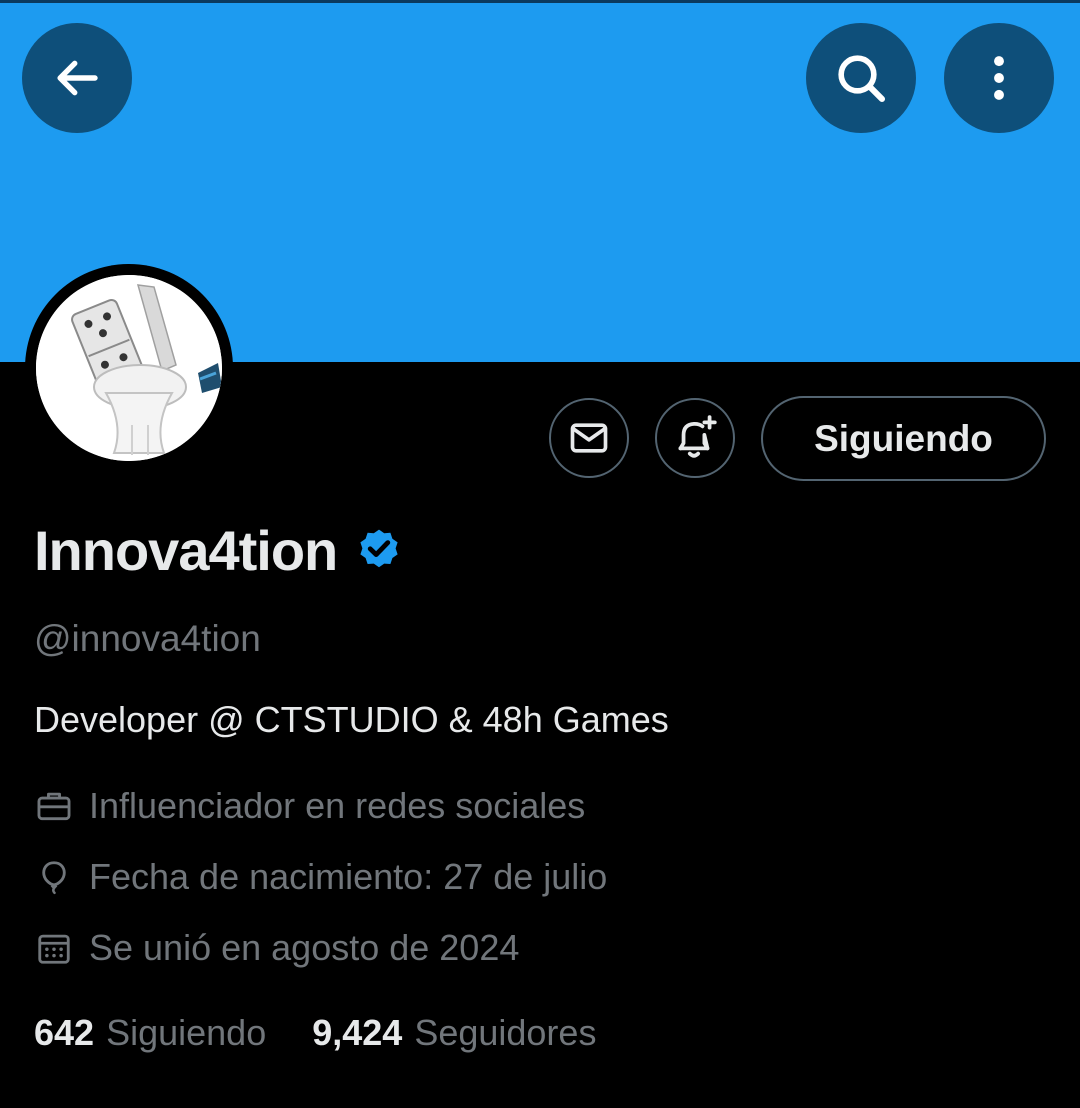 Image resolution: width=1080 pixels, height=1108 pixels. What do you see at coordinates (357, 1032) in the screenshot?
I see `followers-count: 9,424` at bounding box center [357, 1032].